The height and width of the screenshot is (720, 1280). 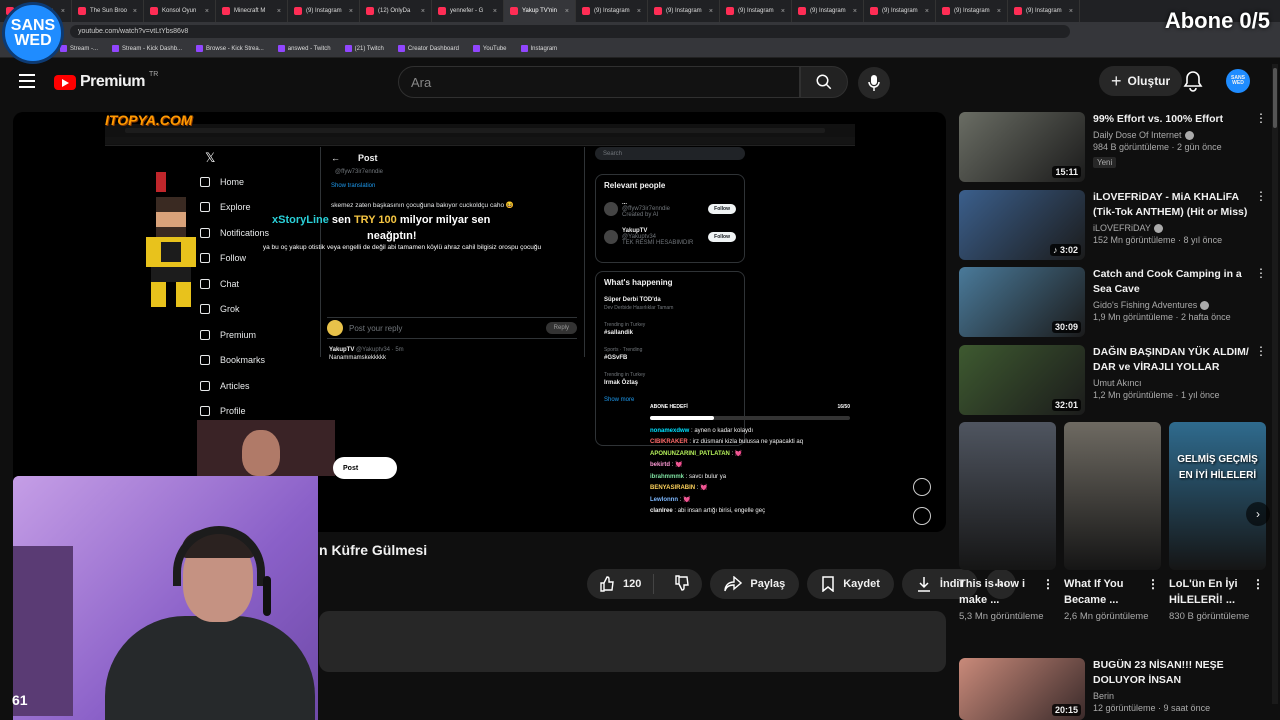 What do you see at coordinates (1141, 81) in the screenshot?
I see `create-button: + Oluştur` at bounding box center [1141, 81].